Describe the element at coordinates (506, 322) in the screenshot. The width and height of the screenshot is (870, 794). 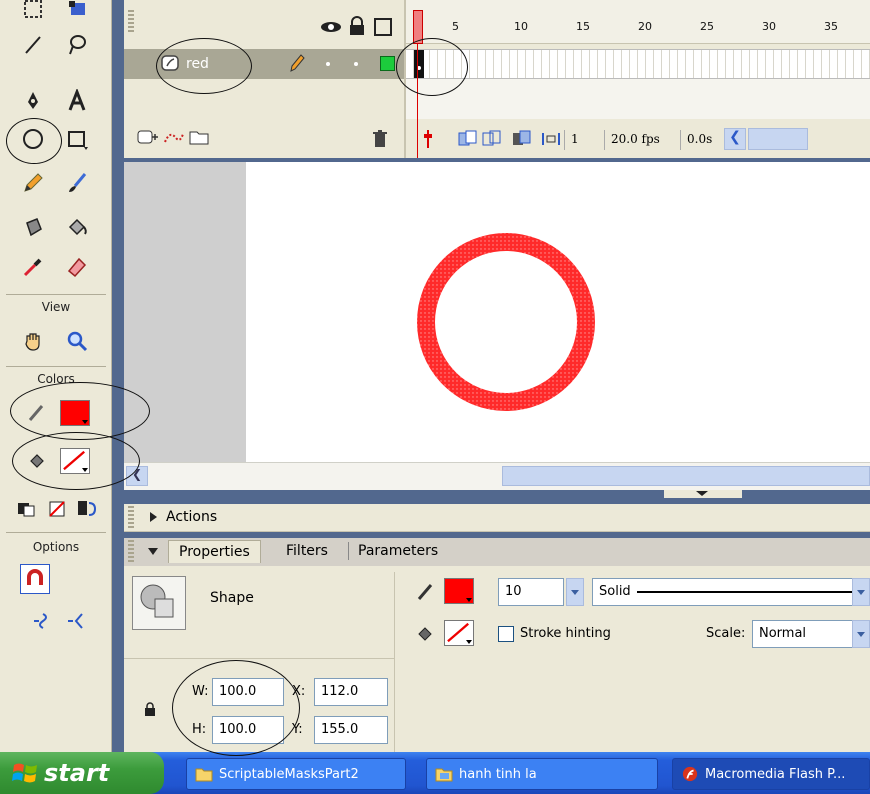
I see `red-circle-shape` at that location.